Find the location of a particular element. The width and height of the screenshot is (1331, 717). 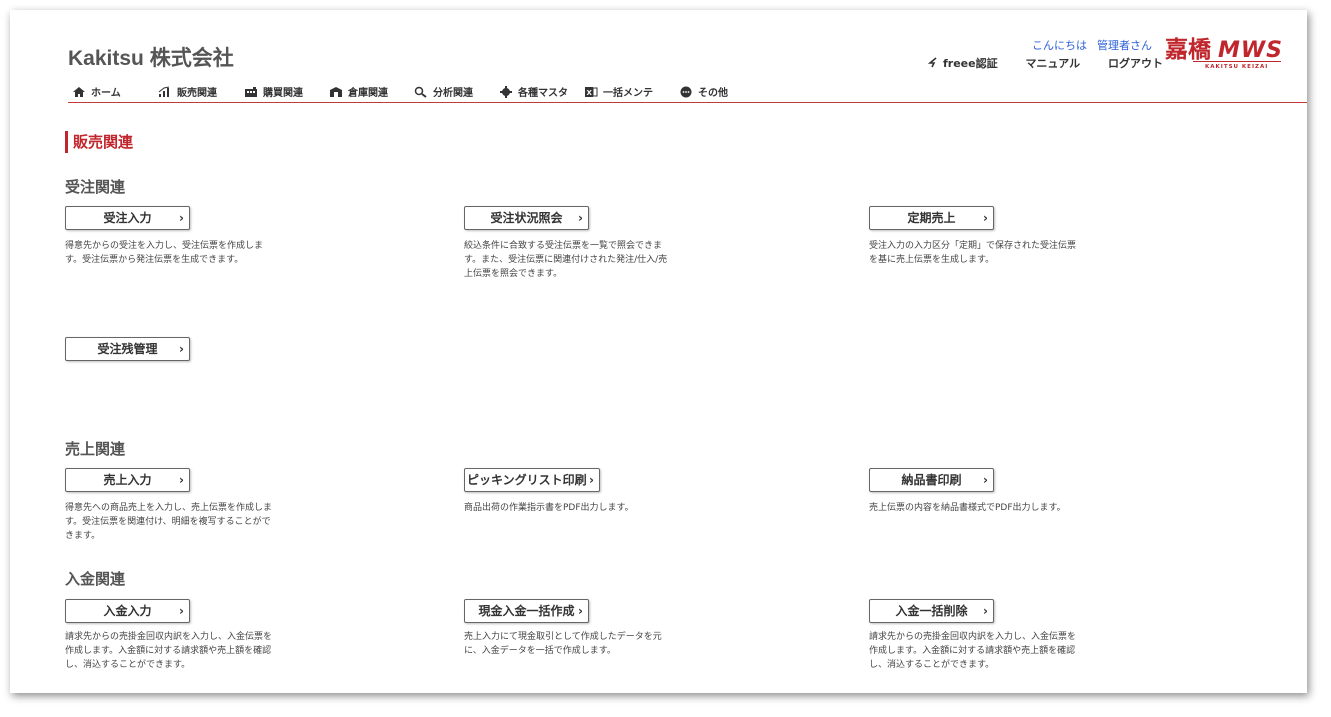

nav-warehouse: 倉庫関連 is located at coordinates (358, 91).